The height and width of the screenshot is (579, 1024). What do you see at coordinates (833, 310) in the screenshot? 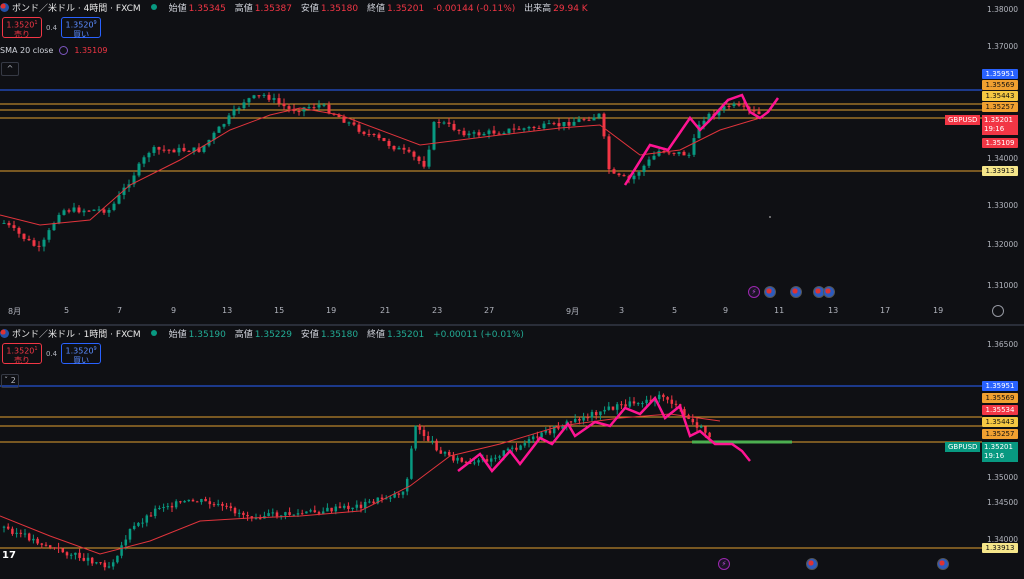
I see `time-axis-label: 13` at bounding box center [833, 310].